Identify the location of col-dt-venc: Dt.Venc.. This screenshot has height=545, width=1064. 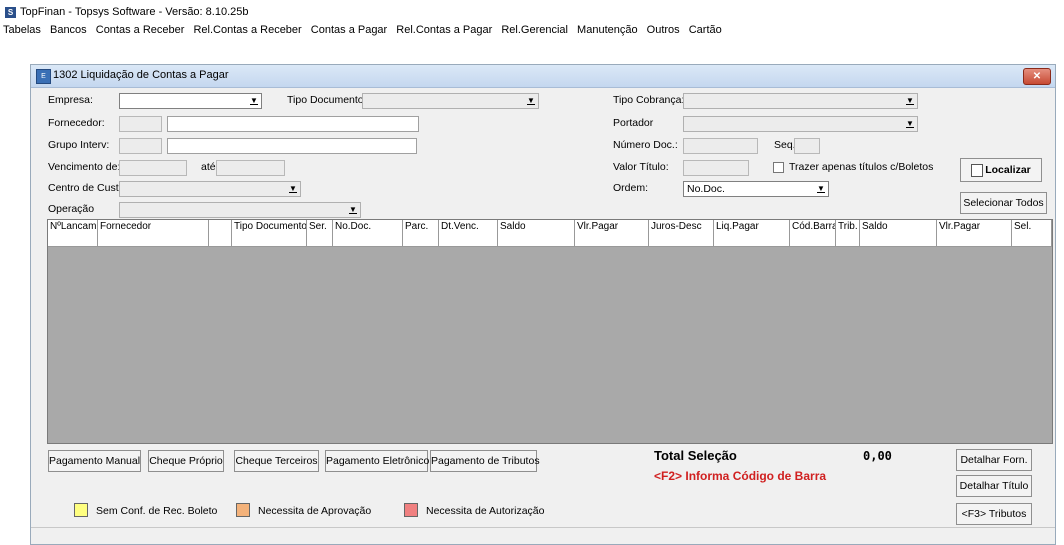
(468, 227).